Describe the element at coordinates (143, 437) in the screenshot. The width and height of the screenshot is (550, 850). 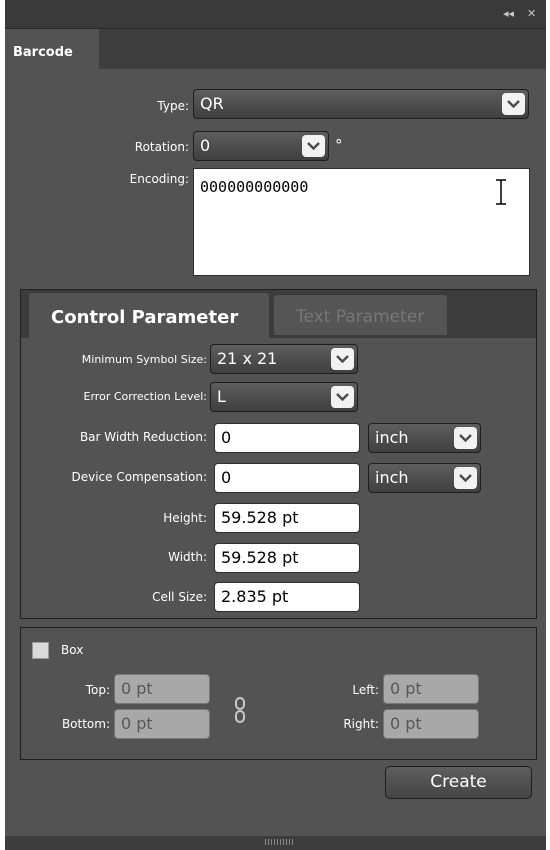
I see `bar-width-reduction-label: Bar Width Reduction:` at that location.